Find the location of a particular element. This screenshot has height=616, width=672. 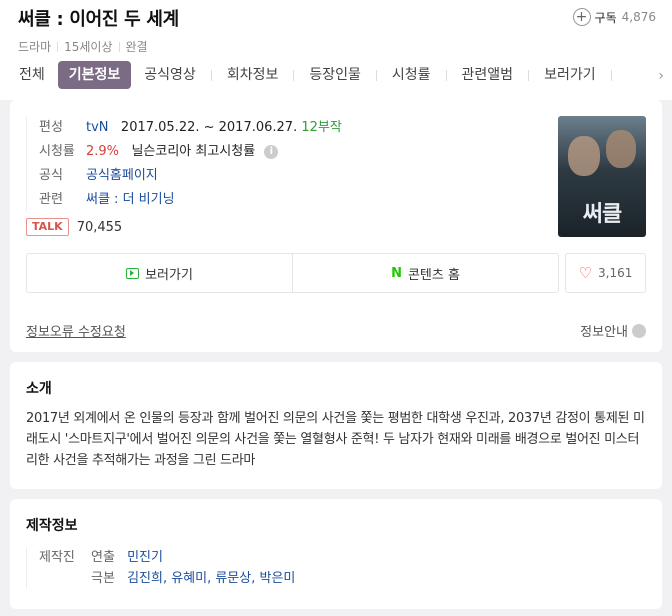

tab-bar: 전체 기본정보 공식영상 회차정보 등장인물 시청률 관련앨범 보러가기 is located at coordinates (325, 75).